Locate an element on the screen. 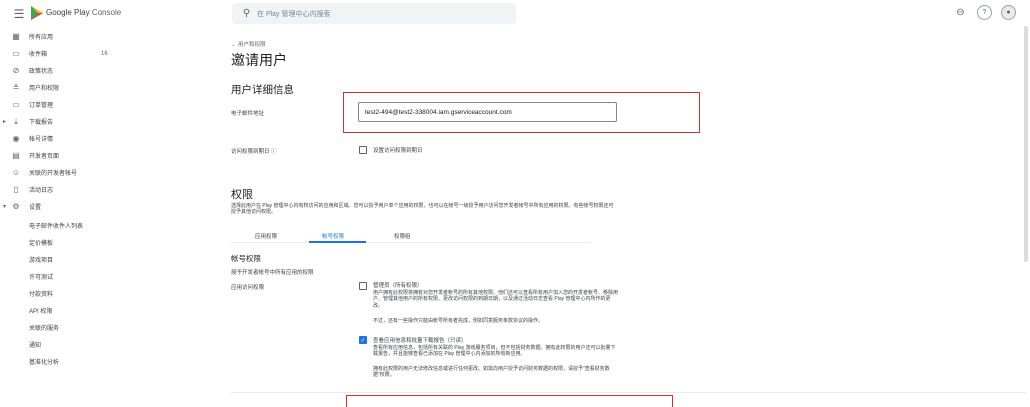 This screenshot has width=1030, height=407. sidebar-item-developer-page: ▤ 开发者页面 is located at coordinates (29, 155).